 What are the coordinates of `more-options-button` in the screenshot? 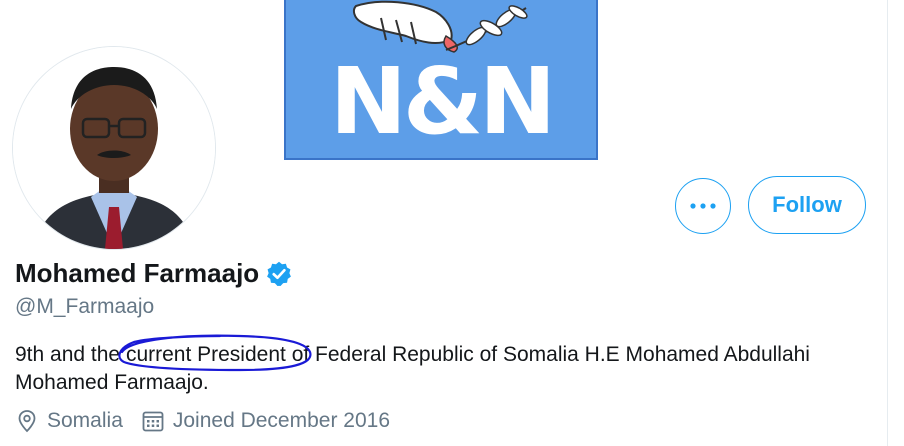 It's located at (703, 206).